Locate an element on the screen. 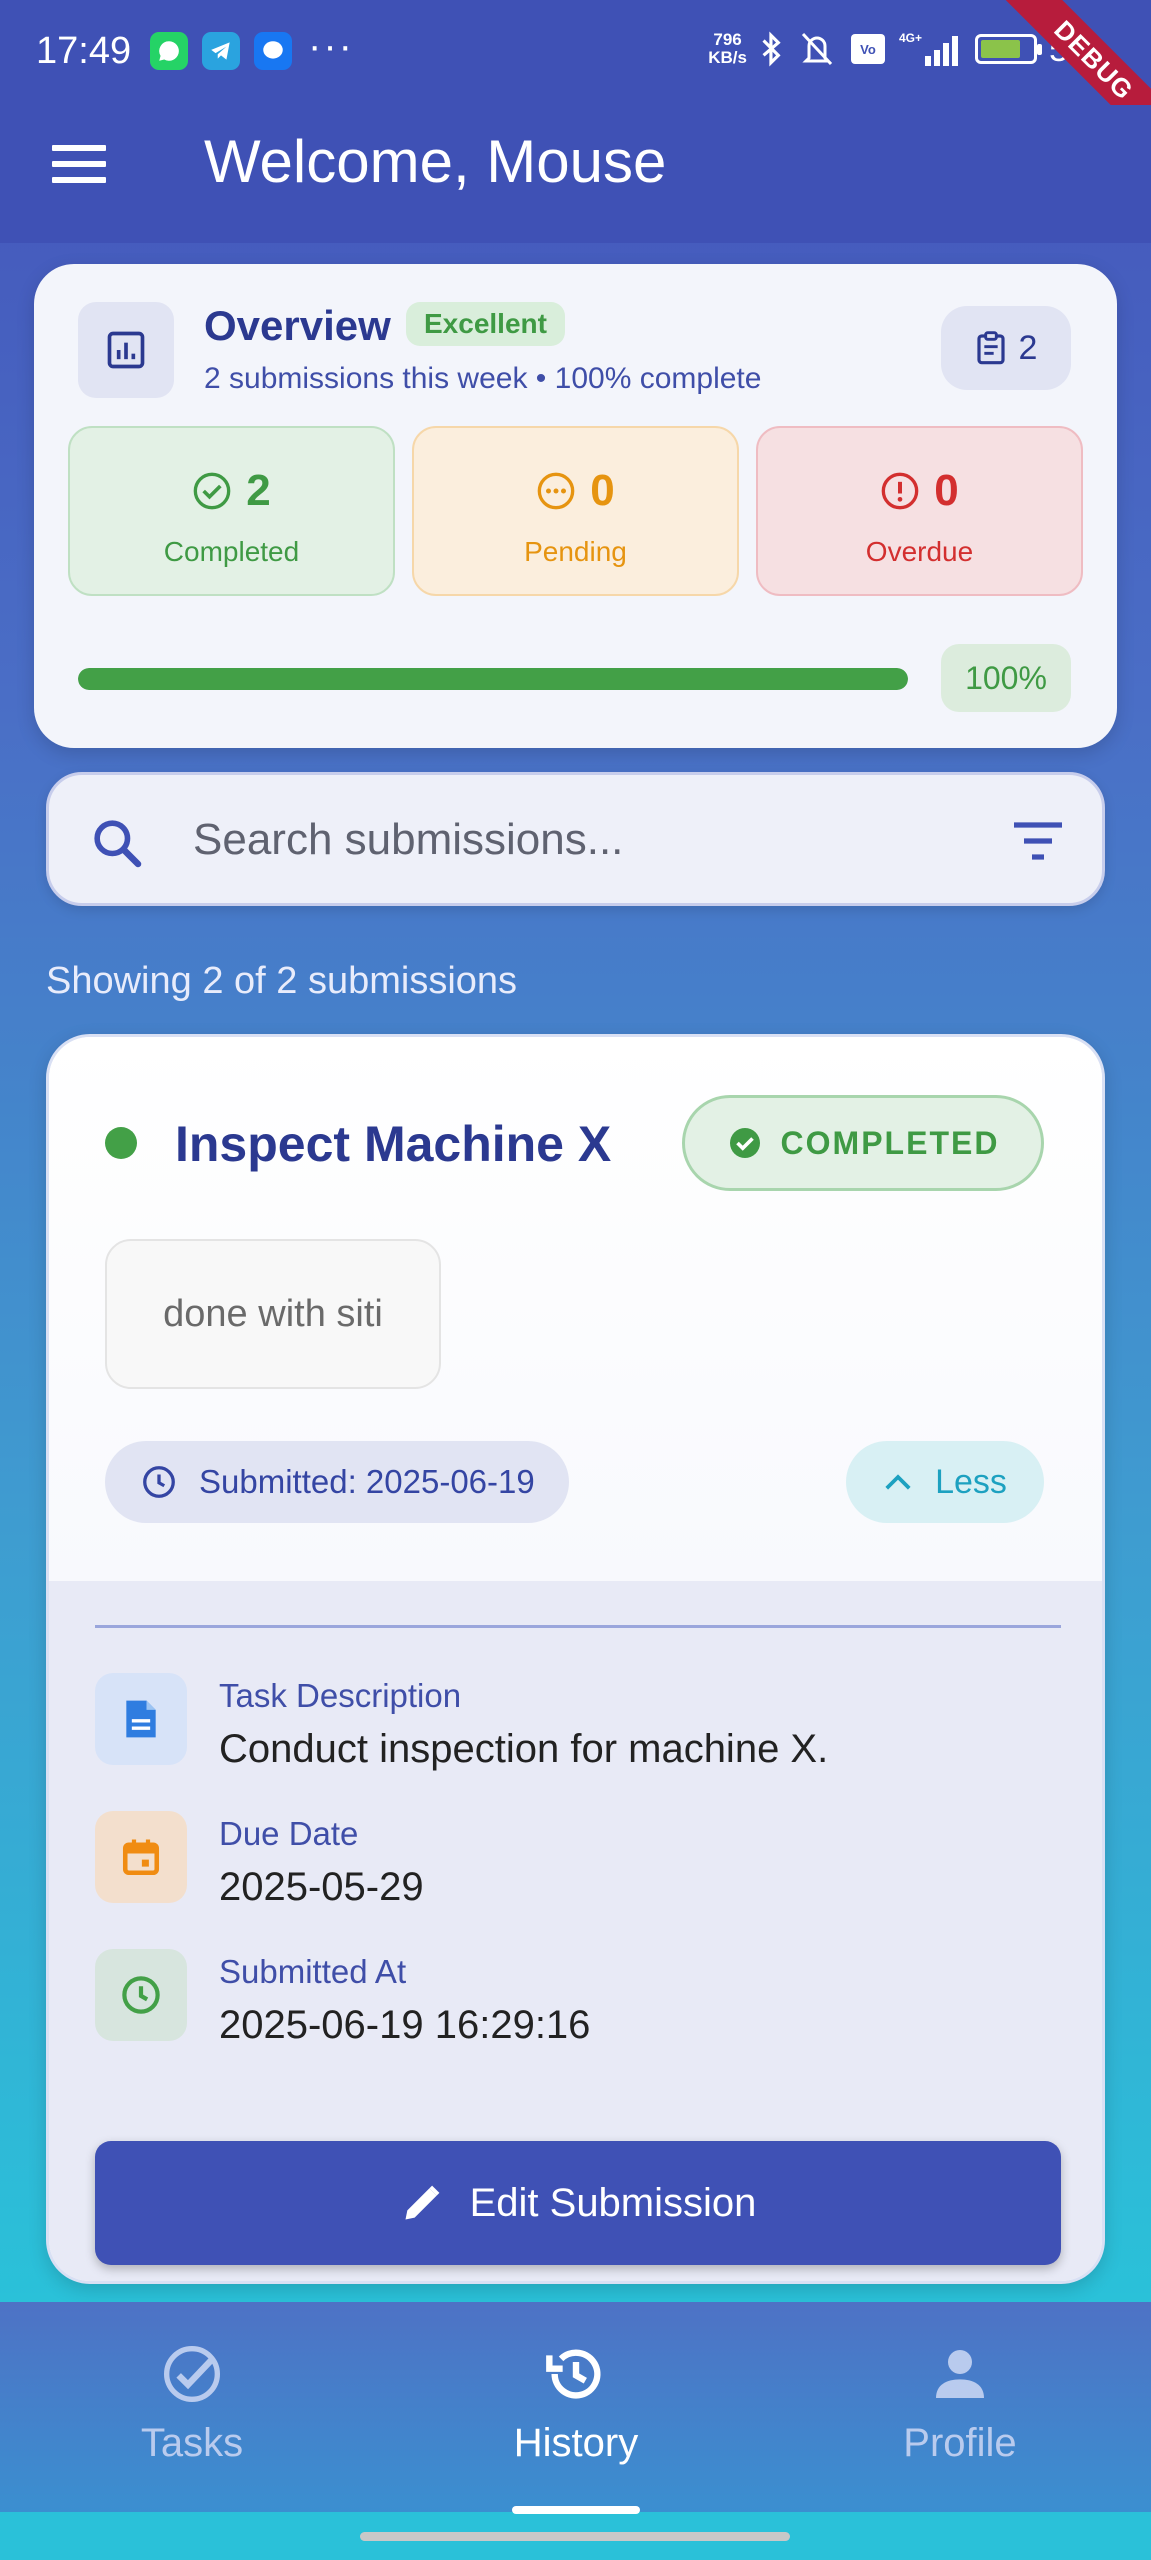 This screenshot has width=1151, height=2560. completion-progress-fill is located at coordinates (493, 679).